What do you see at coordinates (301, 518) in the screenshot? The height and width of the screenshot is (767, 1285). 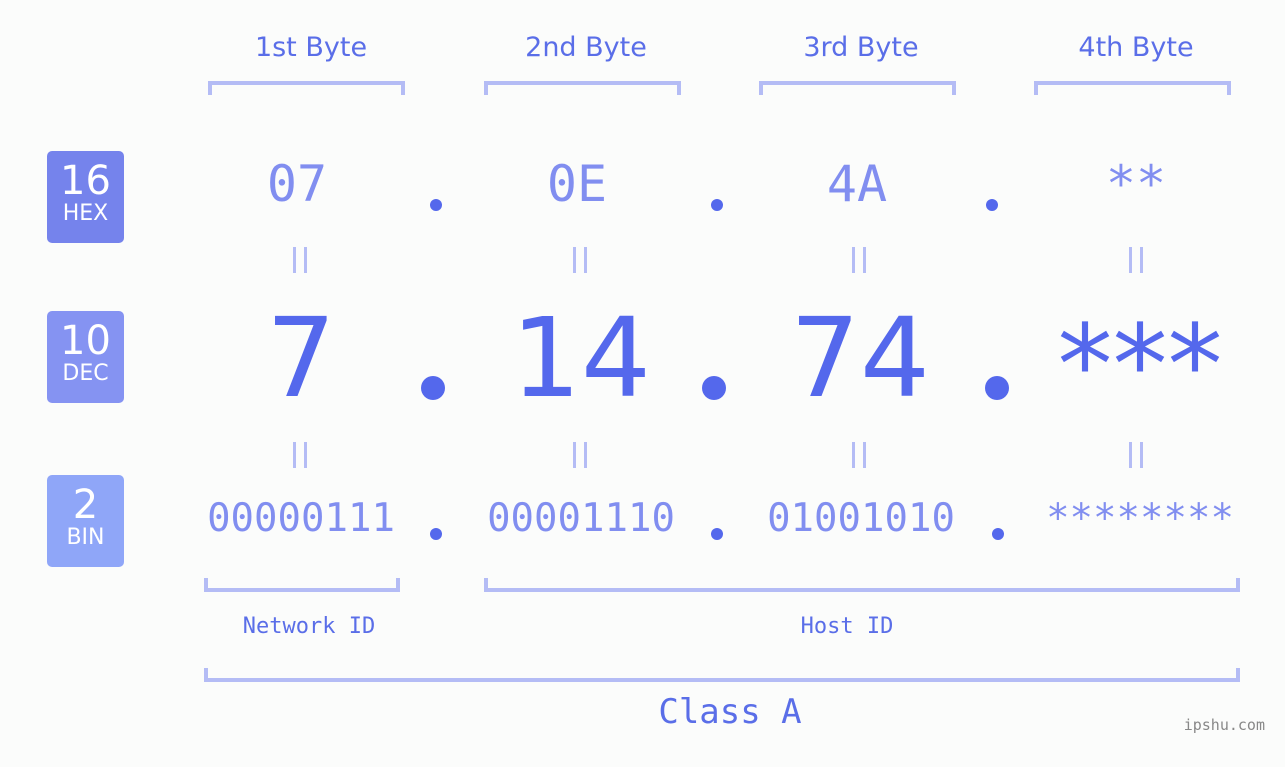 I see `bin-value-1: 00000111` at bounding box center [301, 518].